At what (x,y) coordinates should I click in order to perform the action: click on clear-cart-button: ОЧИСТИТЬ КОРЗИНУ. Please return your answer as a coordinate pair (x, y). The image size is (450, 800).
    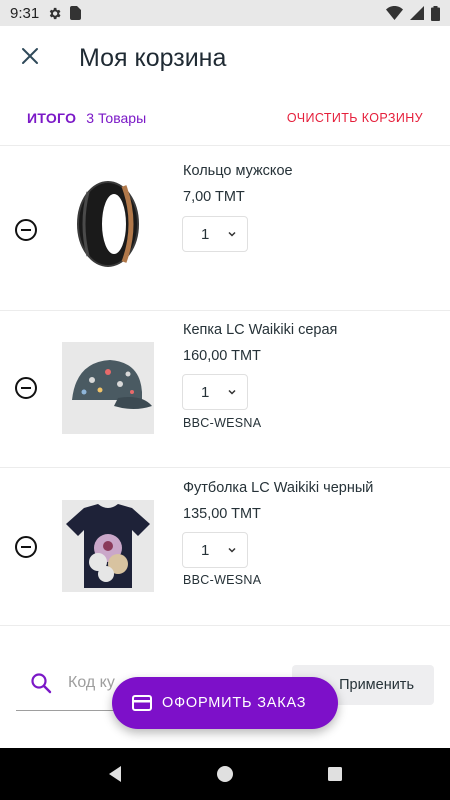
    Looking at the image, I should click on (355, 118).